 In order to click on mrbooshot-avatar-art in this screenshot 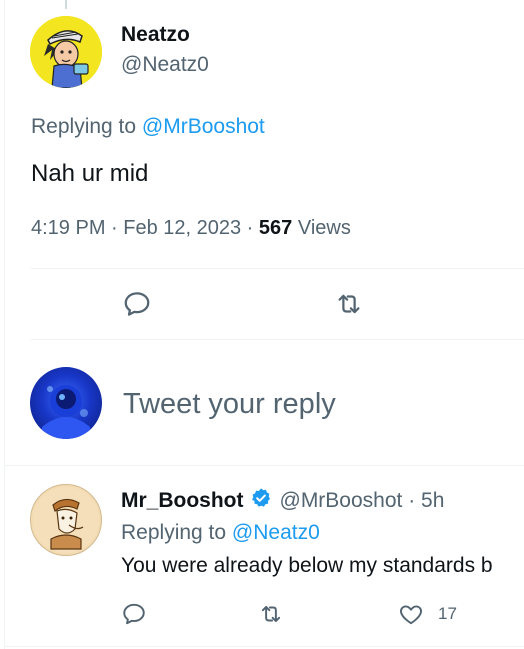, I will do `click(66, 520)`.